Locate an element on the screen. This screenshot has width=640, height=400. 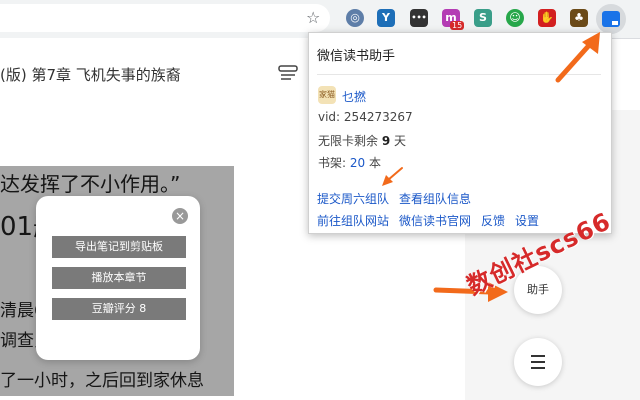
douban-rating-button: 豆瓣评分 8 is located at coordinates (119, 309).